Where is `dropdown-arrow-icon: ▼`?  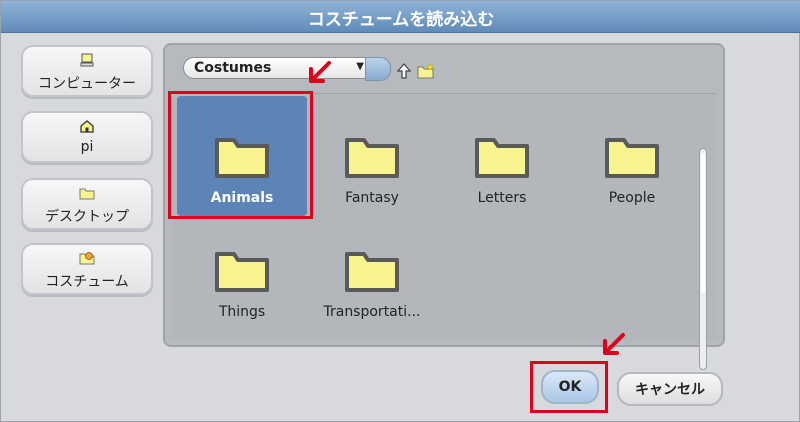 dropdown-arrow-icon: ▼ is located at coordinates (360, 66).